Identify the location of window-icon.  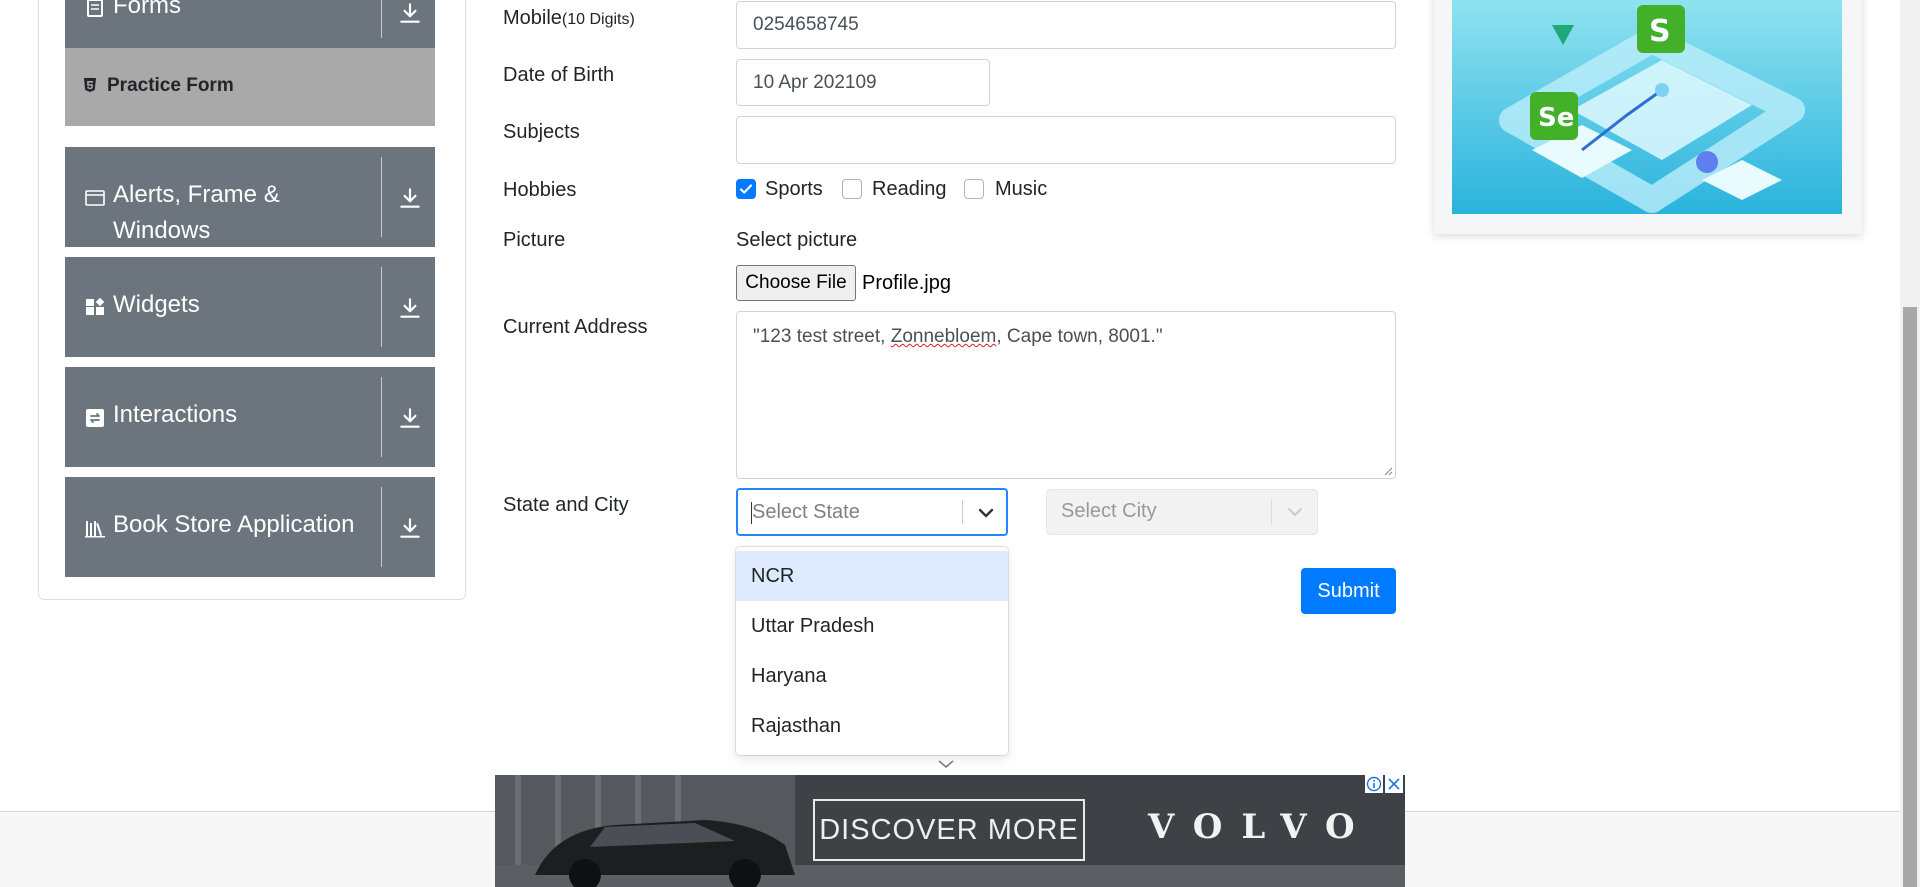
(95, 198).